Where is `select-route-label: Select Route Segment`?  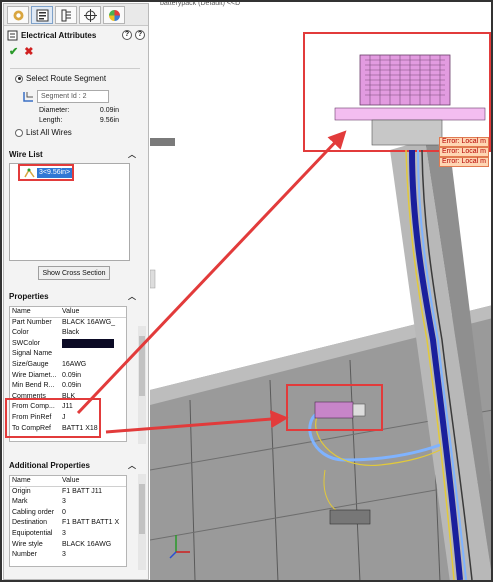
select-route-label: Select Route Segment is located at coordinates (66, 78).